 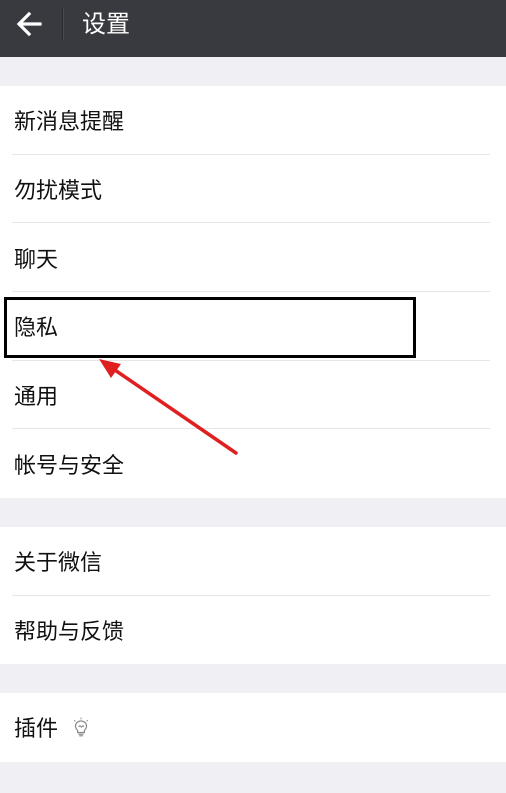 What do you see at coordinates (253, 463) in the screenshot?
I see `settings-item-account-security: 帐号与安全` at bounding box center [253, 463].